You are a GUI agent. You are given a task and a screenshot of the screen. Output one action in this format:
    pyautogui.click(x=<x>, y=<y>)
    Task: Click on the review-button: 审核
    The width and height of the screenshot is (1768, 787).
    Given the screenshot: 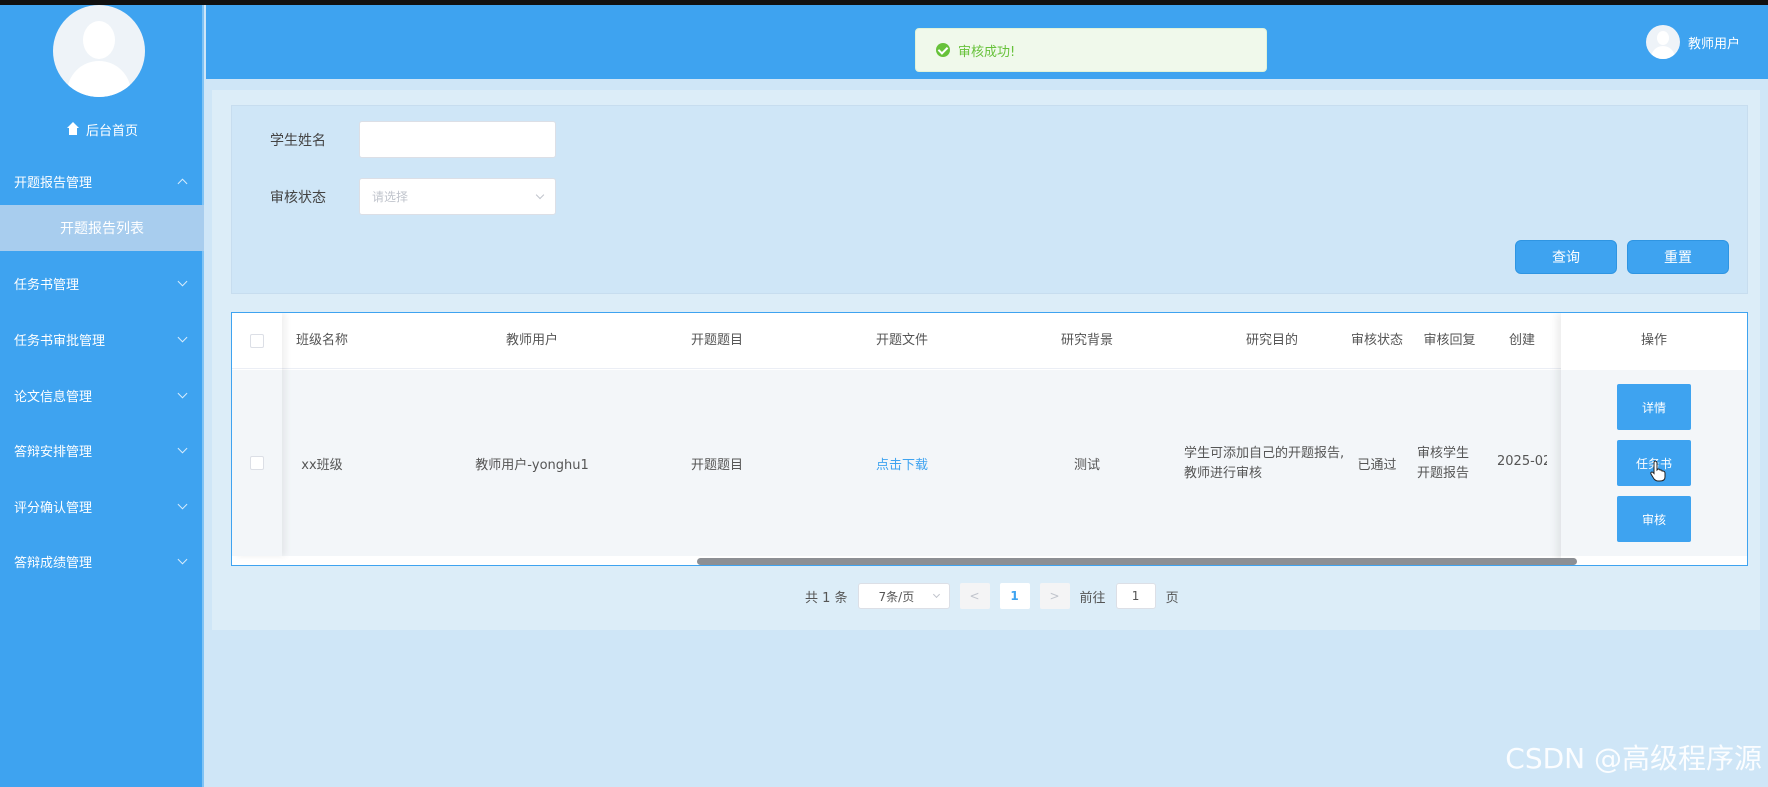 What is the action you would take?
    pyautogui.click(x=1654, y=519)
    